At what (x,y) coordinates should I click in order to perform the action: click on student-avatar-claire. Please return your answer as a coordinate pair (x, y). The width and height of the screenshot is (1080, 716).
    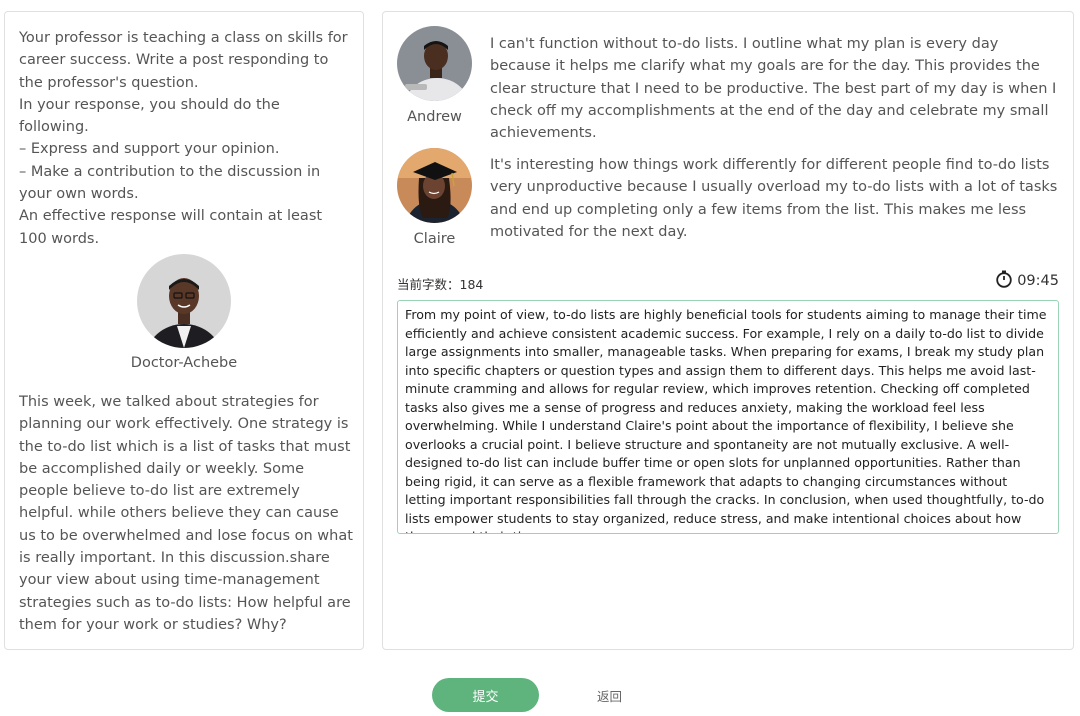
    Looking at the image, I should click on (434, 185).